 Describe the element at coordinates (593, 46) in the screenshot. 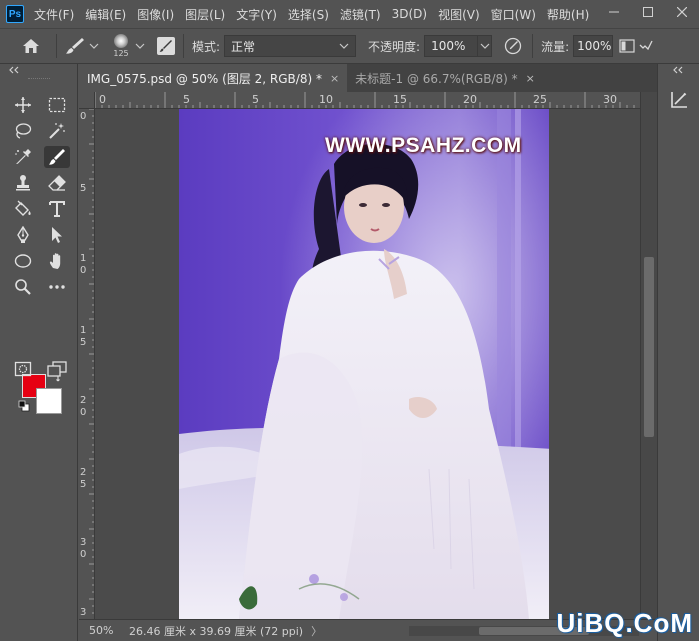

I see `flow-input: 100%` at that location.